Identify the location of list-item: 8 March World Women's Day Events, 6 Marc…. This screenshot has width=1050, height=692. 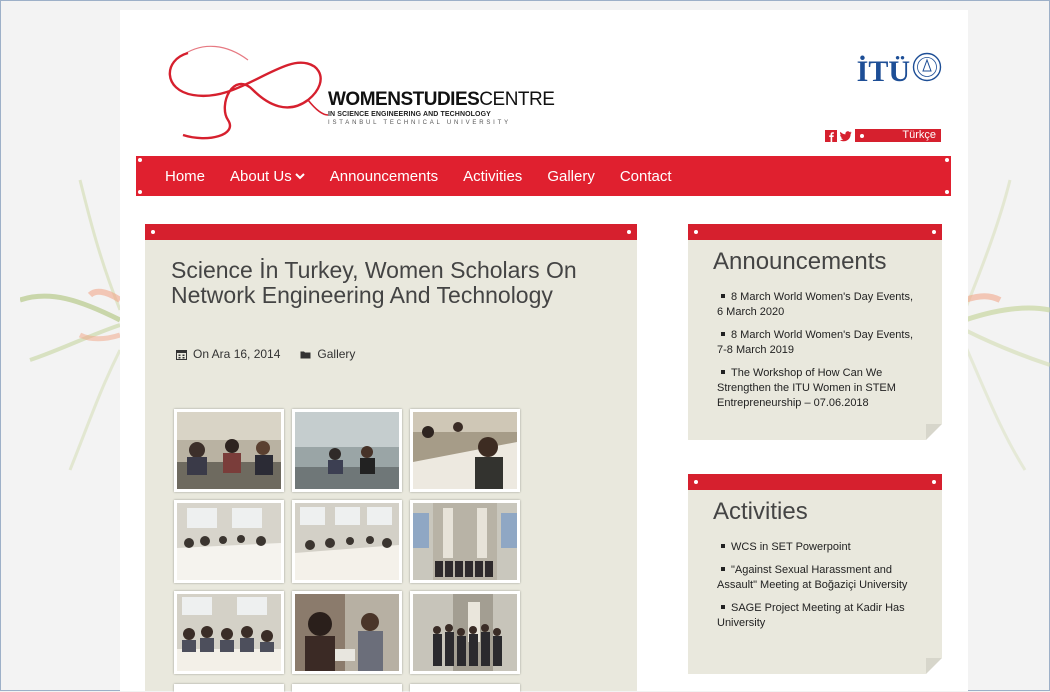
(817, 305).